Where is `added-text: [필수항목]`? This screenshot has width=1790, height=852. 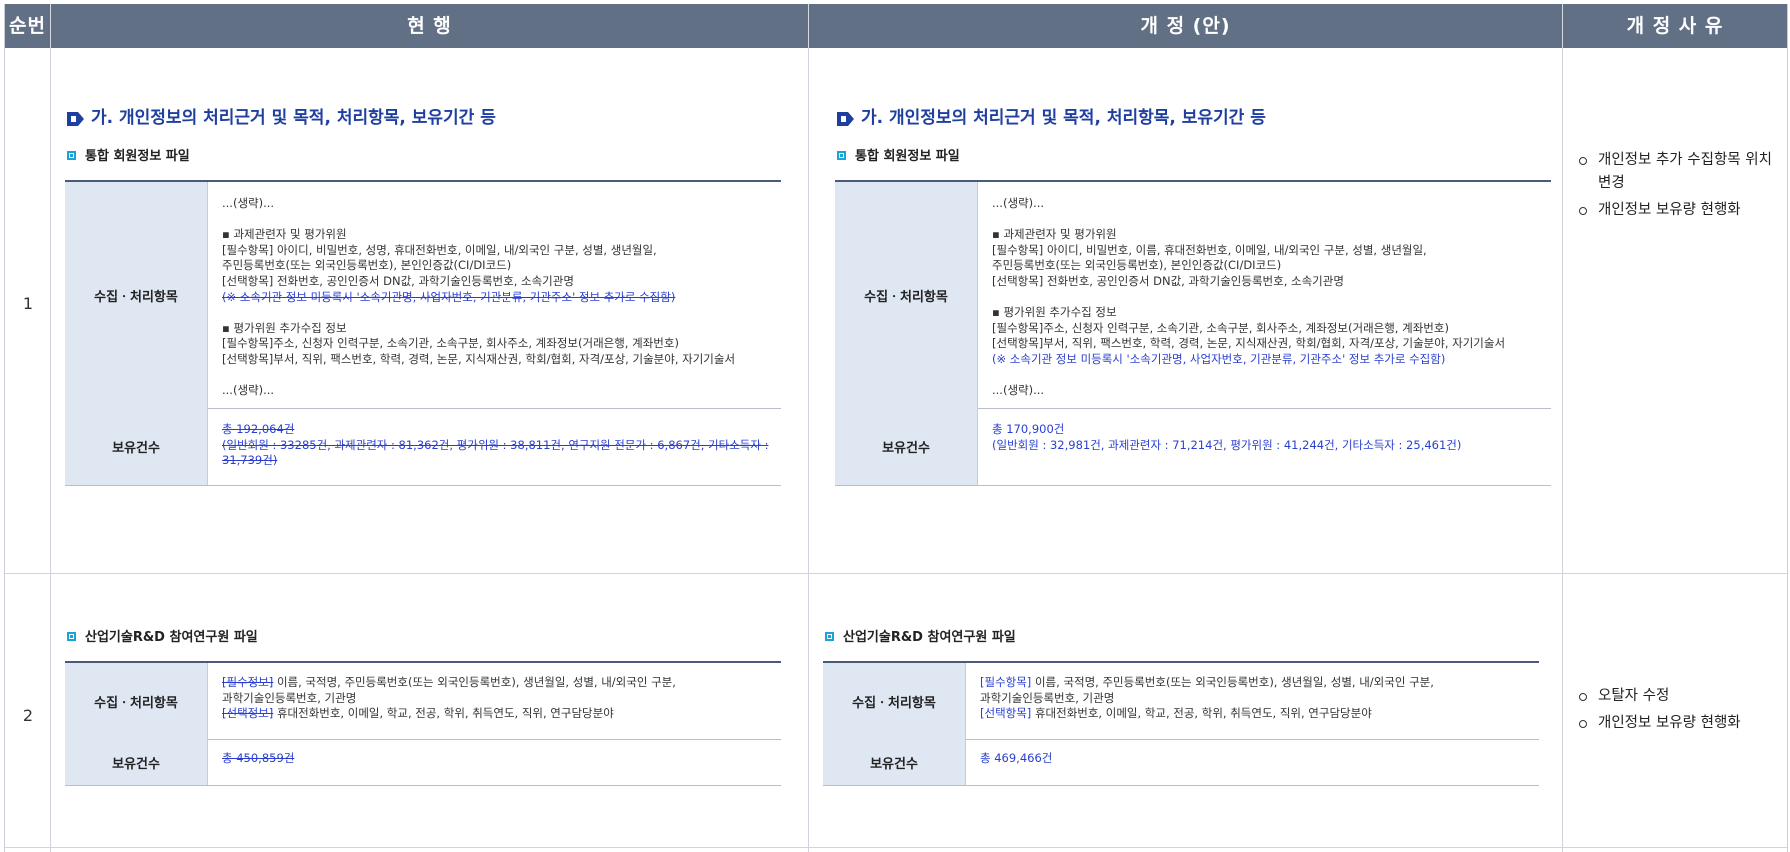 added-text: [필수항목] is located at coordinates (1006, 682).